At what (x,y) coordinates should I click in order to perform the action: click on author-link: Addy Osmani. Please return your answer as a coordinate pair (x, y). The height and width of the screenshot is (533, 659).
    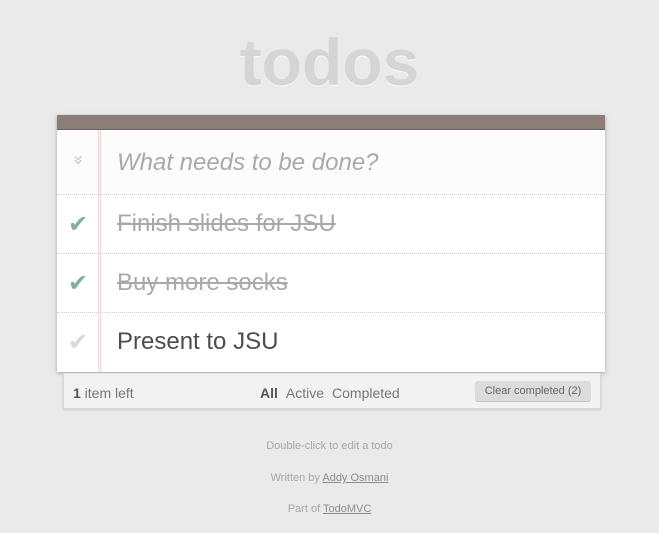
    Looking at the image, I should click on (355, 478).